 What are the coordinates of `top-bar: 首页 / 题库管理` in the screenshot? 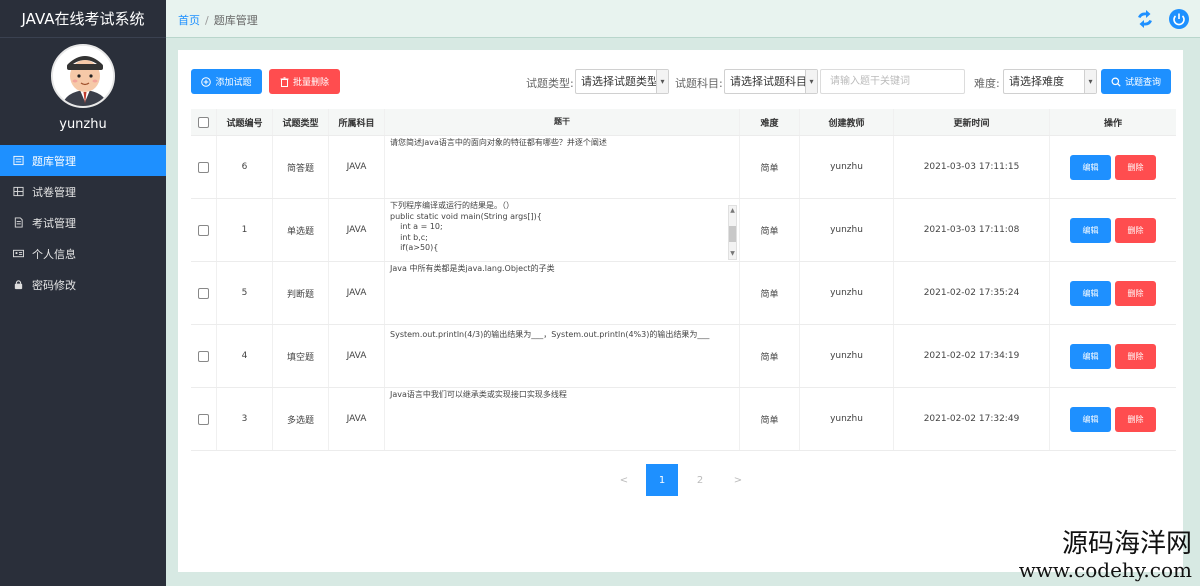 It's located at (683, 19).